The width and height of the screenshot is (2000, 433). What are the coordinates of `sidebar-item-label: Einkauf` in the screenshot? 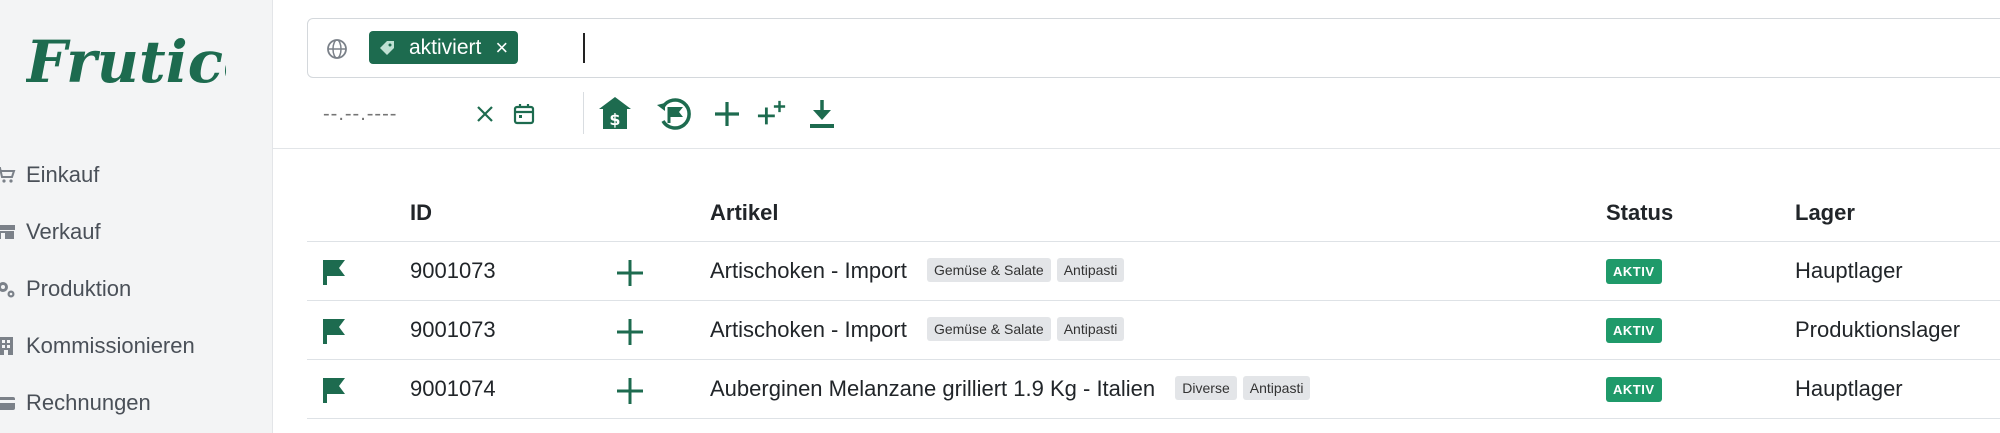 It's located at (63, 174).